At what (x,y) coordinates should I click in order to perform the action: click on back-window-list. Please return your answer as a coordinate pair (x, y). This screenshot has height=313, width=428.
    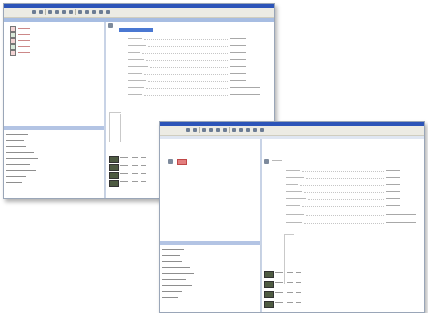
    Looking at the image, I should click on (54, 164).